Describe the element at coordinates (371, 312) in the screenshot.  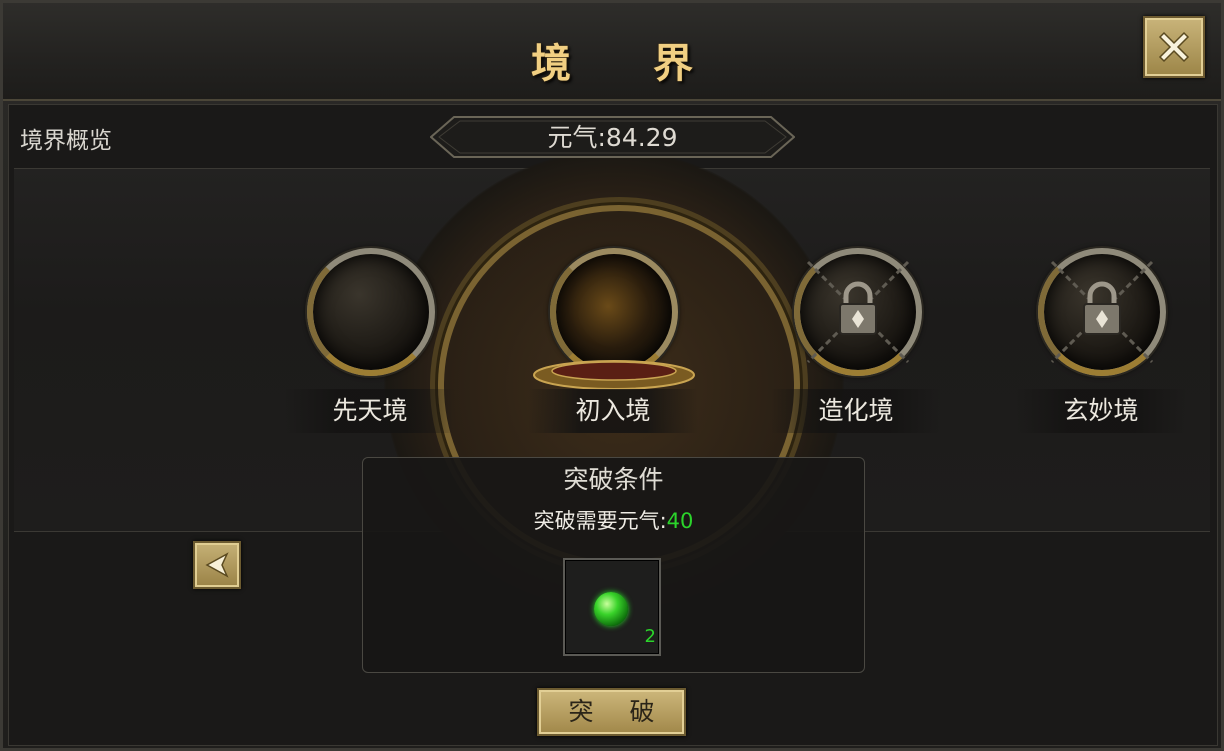
I see `realm-orb-xiantian` at that location.